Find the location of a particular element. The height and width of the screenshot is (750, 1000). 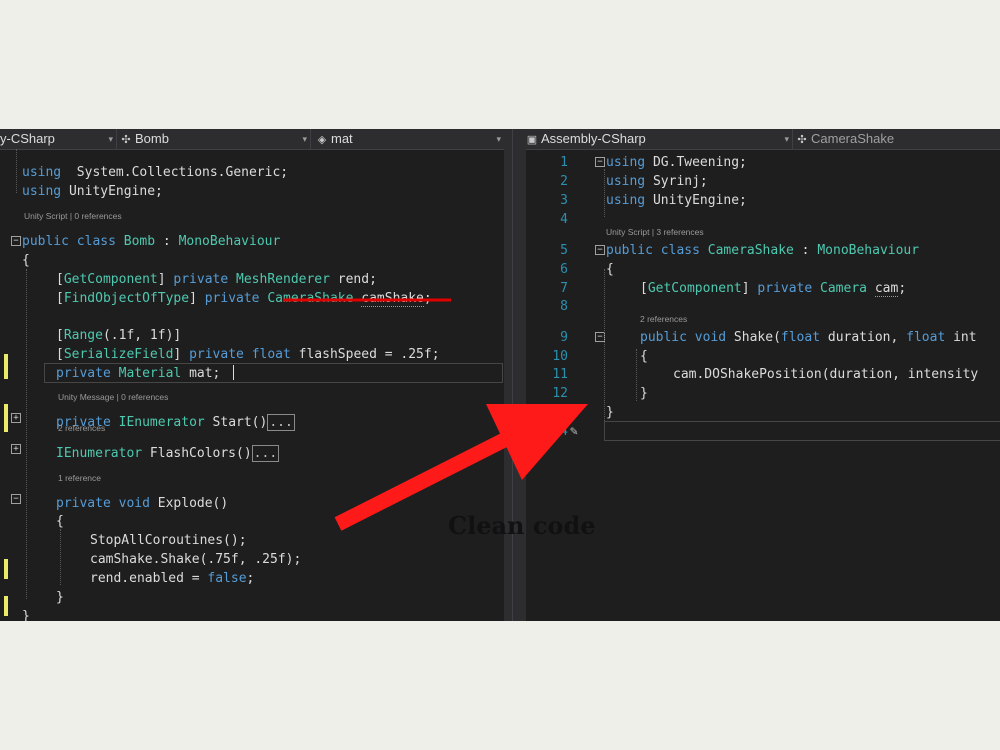

code-token: FindObjectOfType is located at coordinates (126, 298).